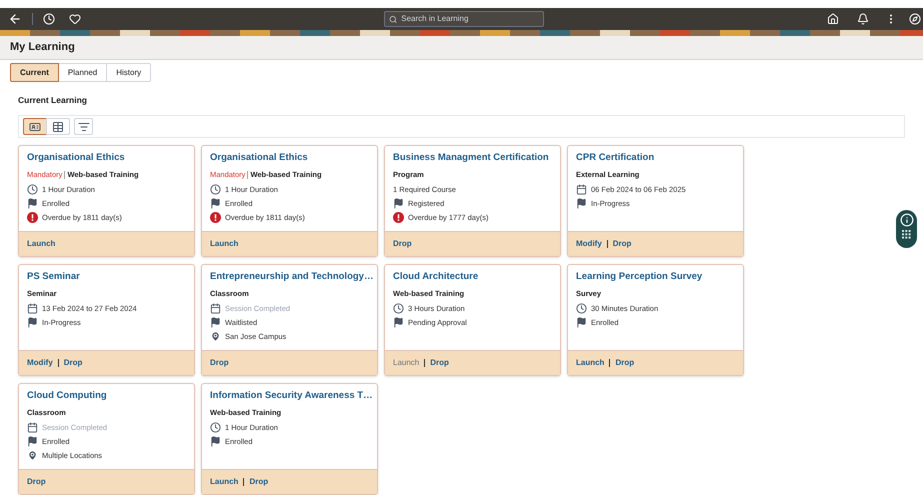  Describe the element at coordinates (863, 19) in the screenshot. I see `bell-icon` at that location.